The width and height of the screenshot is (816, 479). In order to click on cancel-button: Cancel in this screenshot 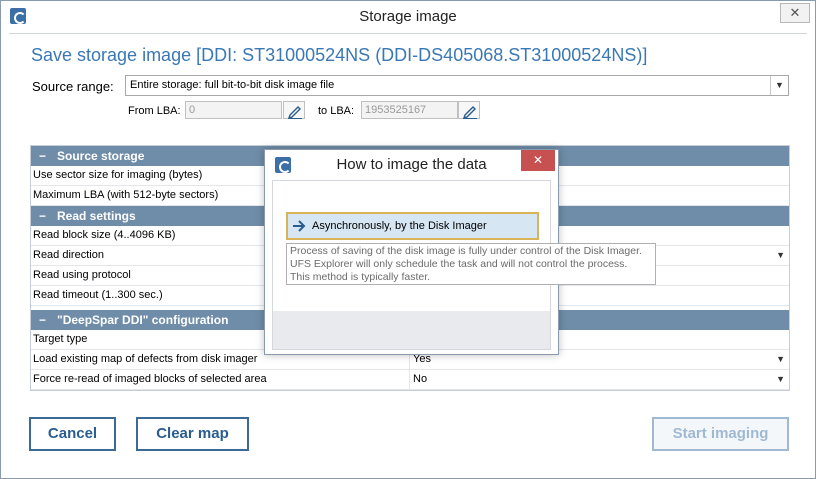, I will do `click(72, 434)`.